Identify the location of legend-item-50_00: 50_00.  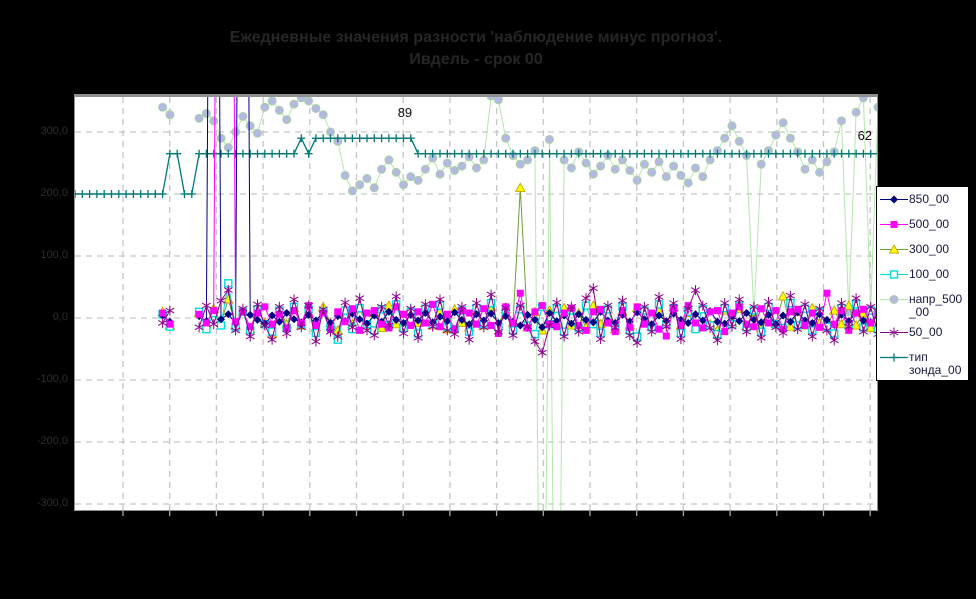
(923, 332).